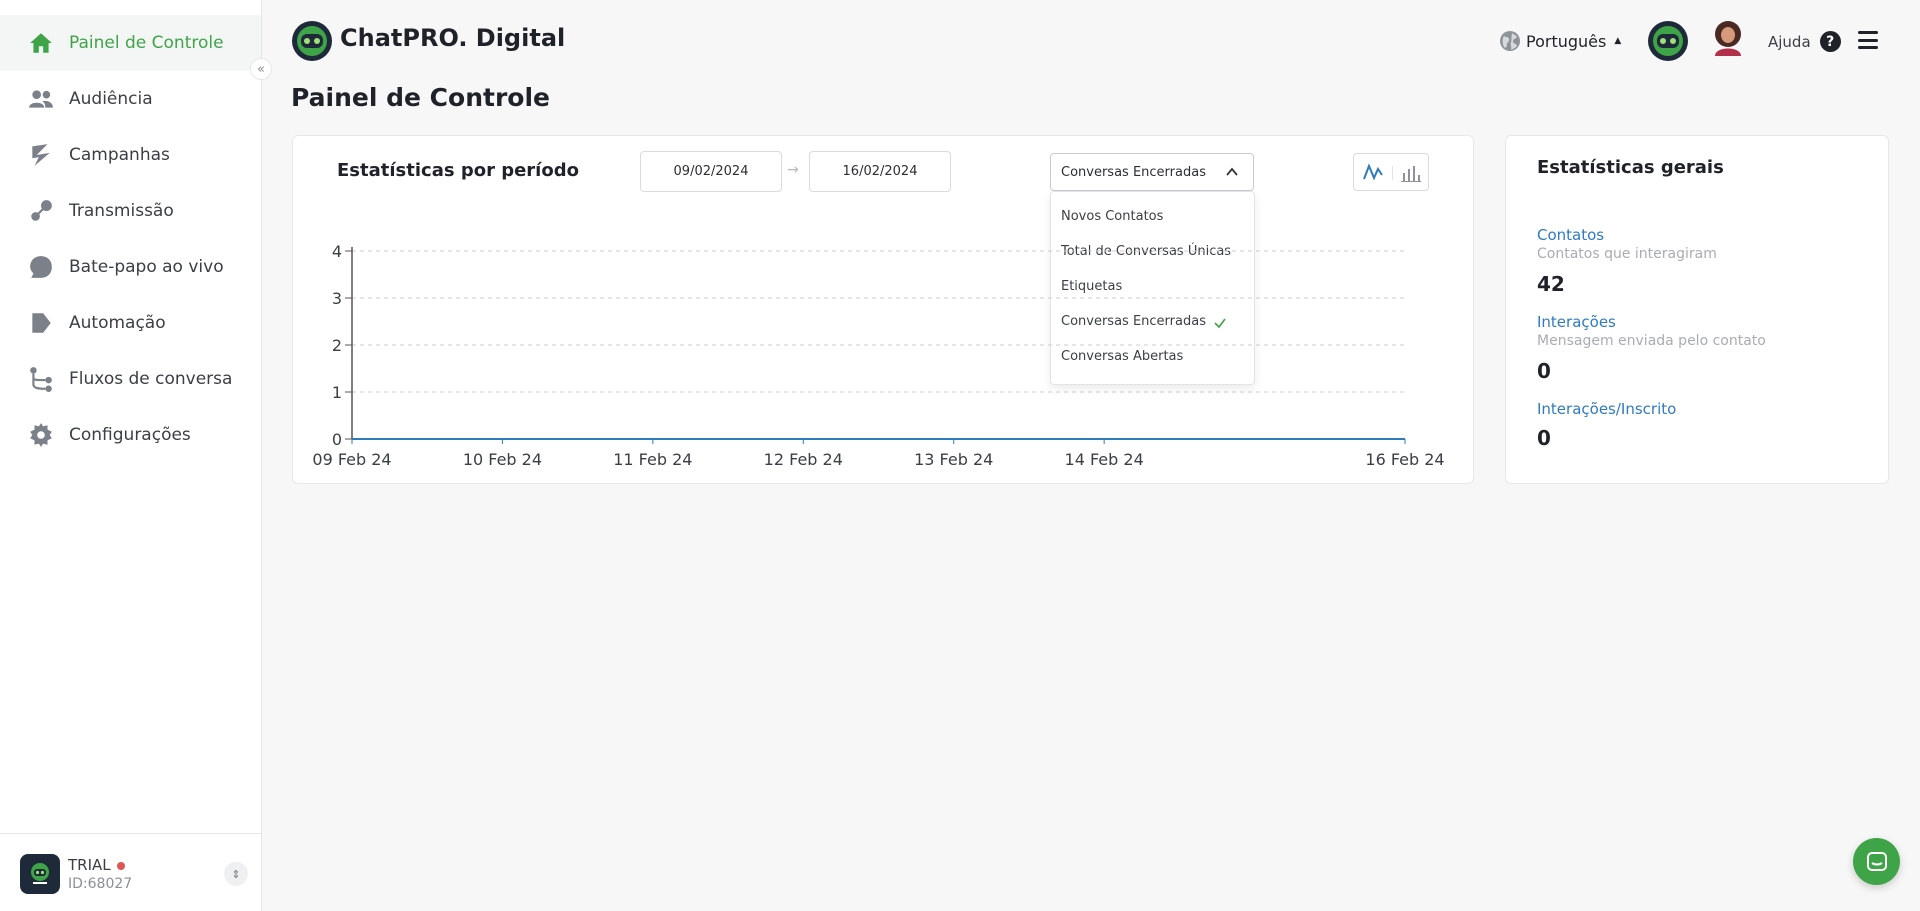 The height and width of the screenshot is (911, 1920). What do you see at coordinates (803, 459) in the screenshot?
I see `x-tick-label: 12 Feb 24` at bounding box center [803, 459].